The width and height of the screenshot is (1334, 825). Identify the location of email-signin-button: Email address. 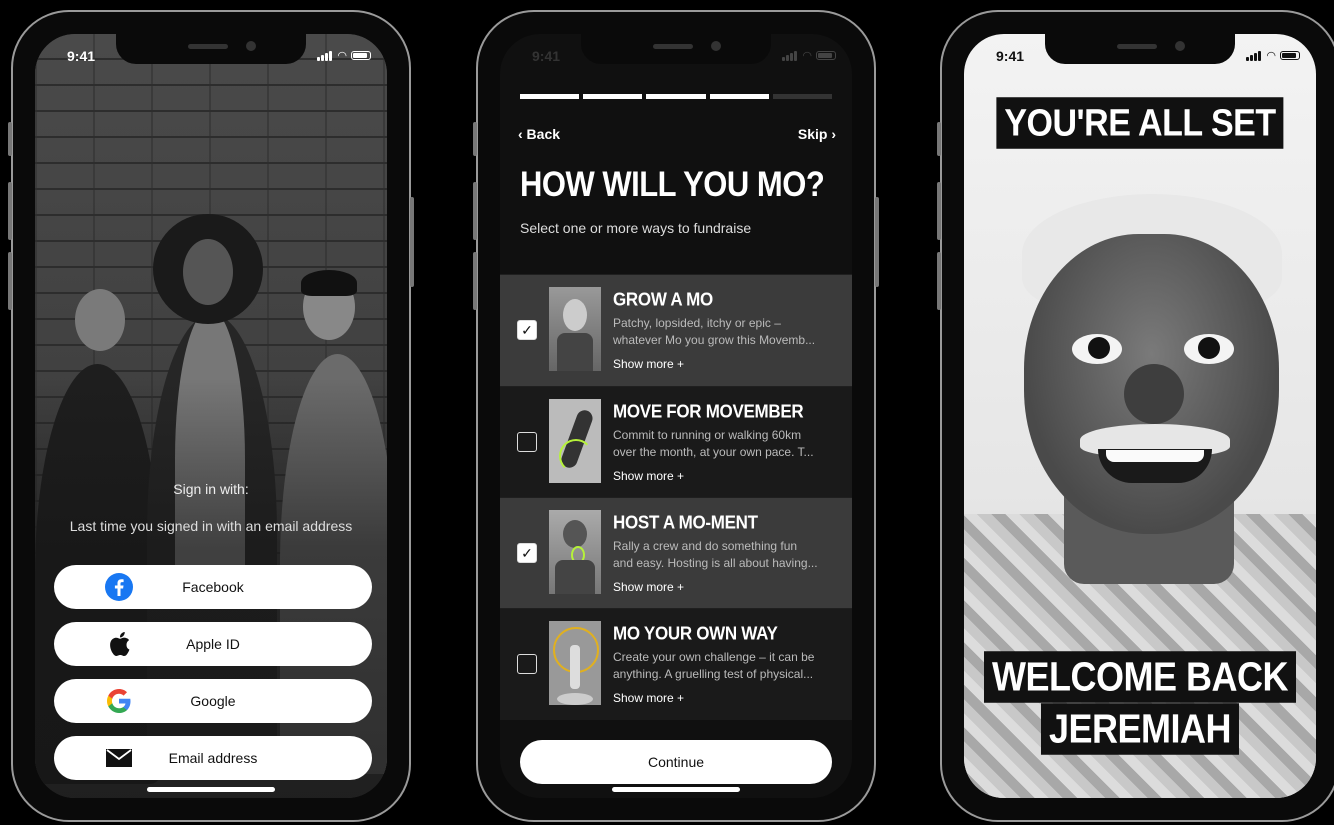
(213, 758).